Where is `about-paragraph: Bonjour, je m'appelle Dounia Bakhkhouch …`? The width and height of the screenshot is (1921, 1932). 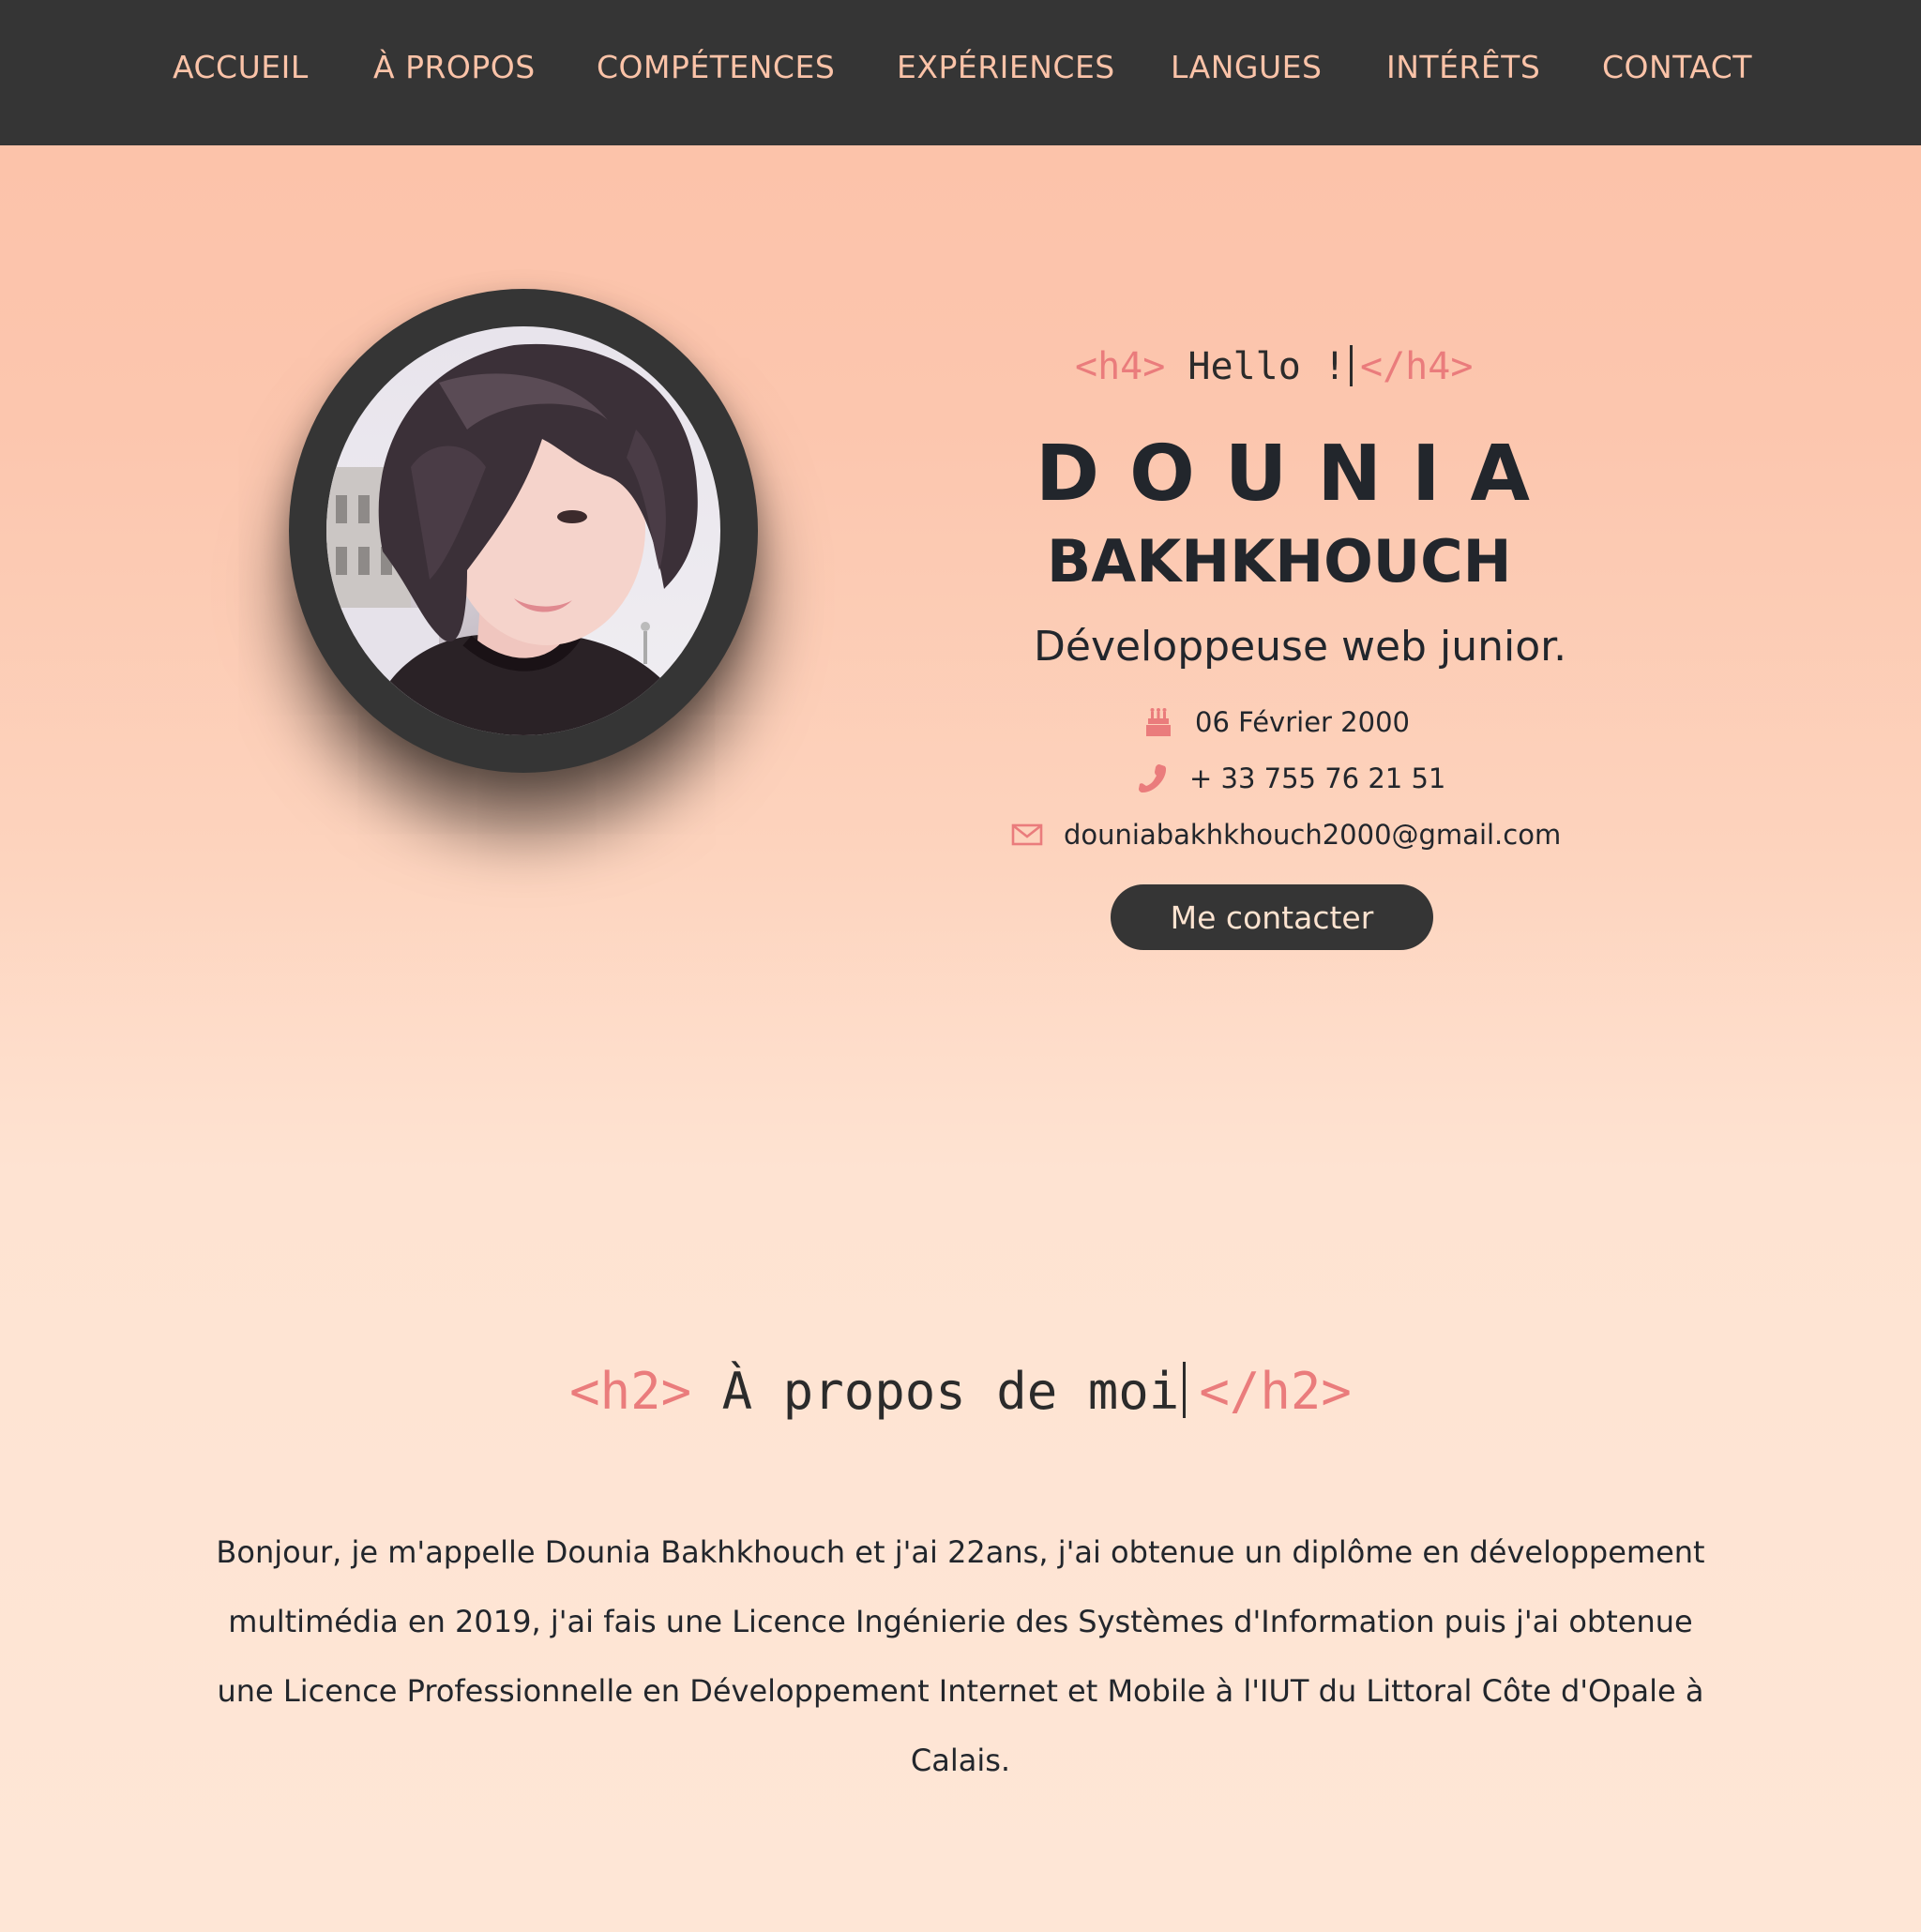
about-paragraph: Bonjour, je m'appelle Dounia Bakhkhouch … is located at coordinates (960, 1656).